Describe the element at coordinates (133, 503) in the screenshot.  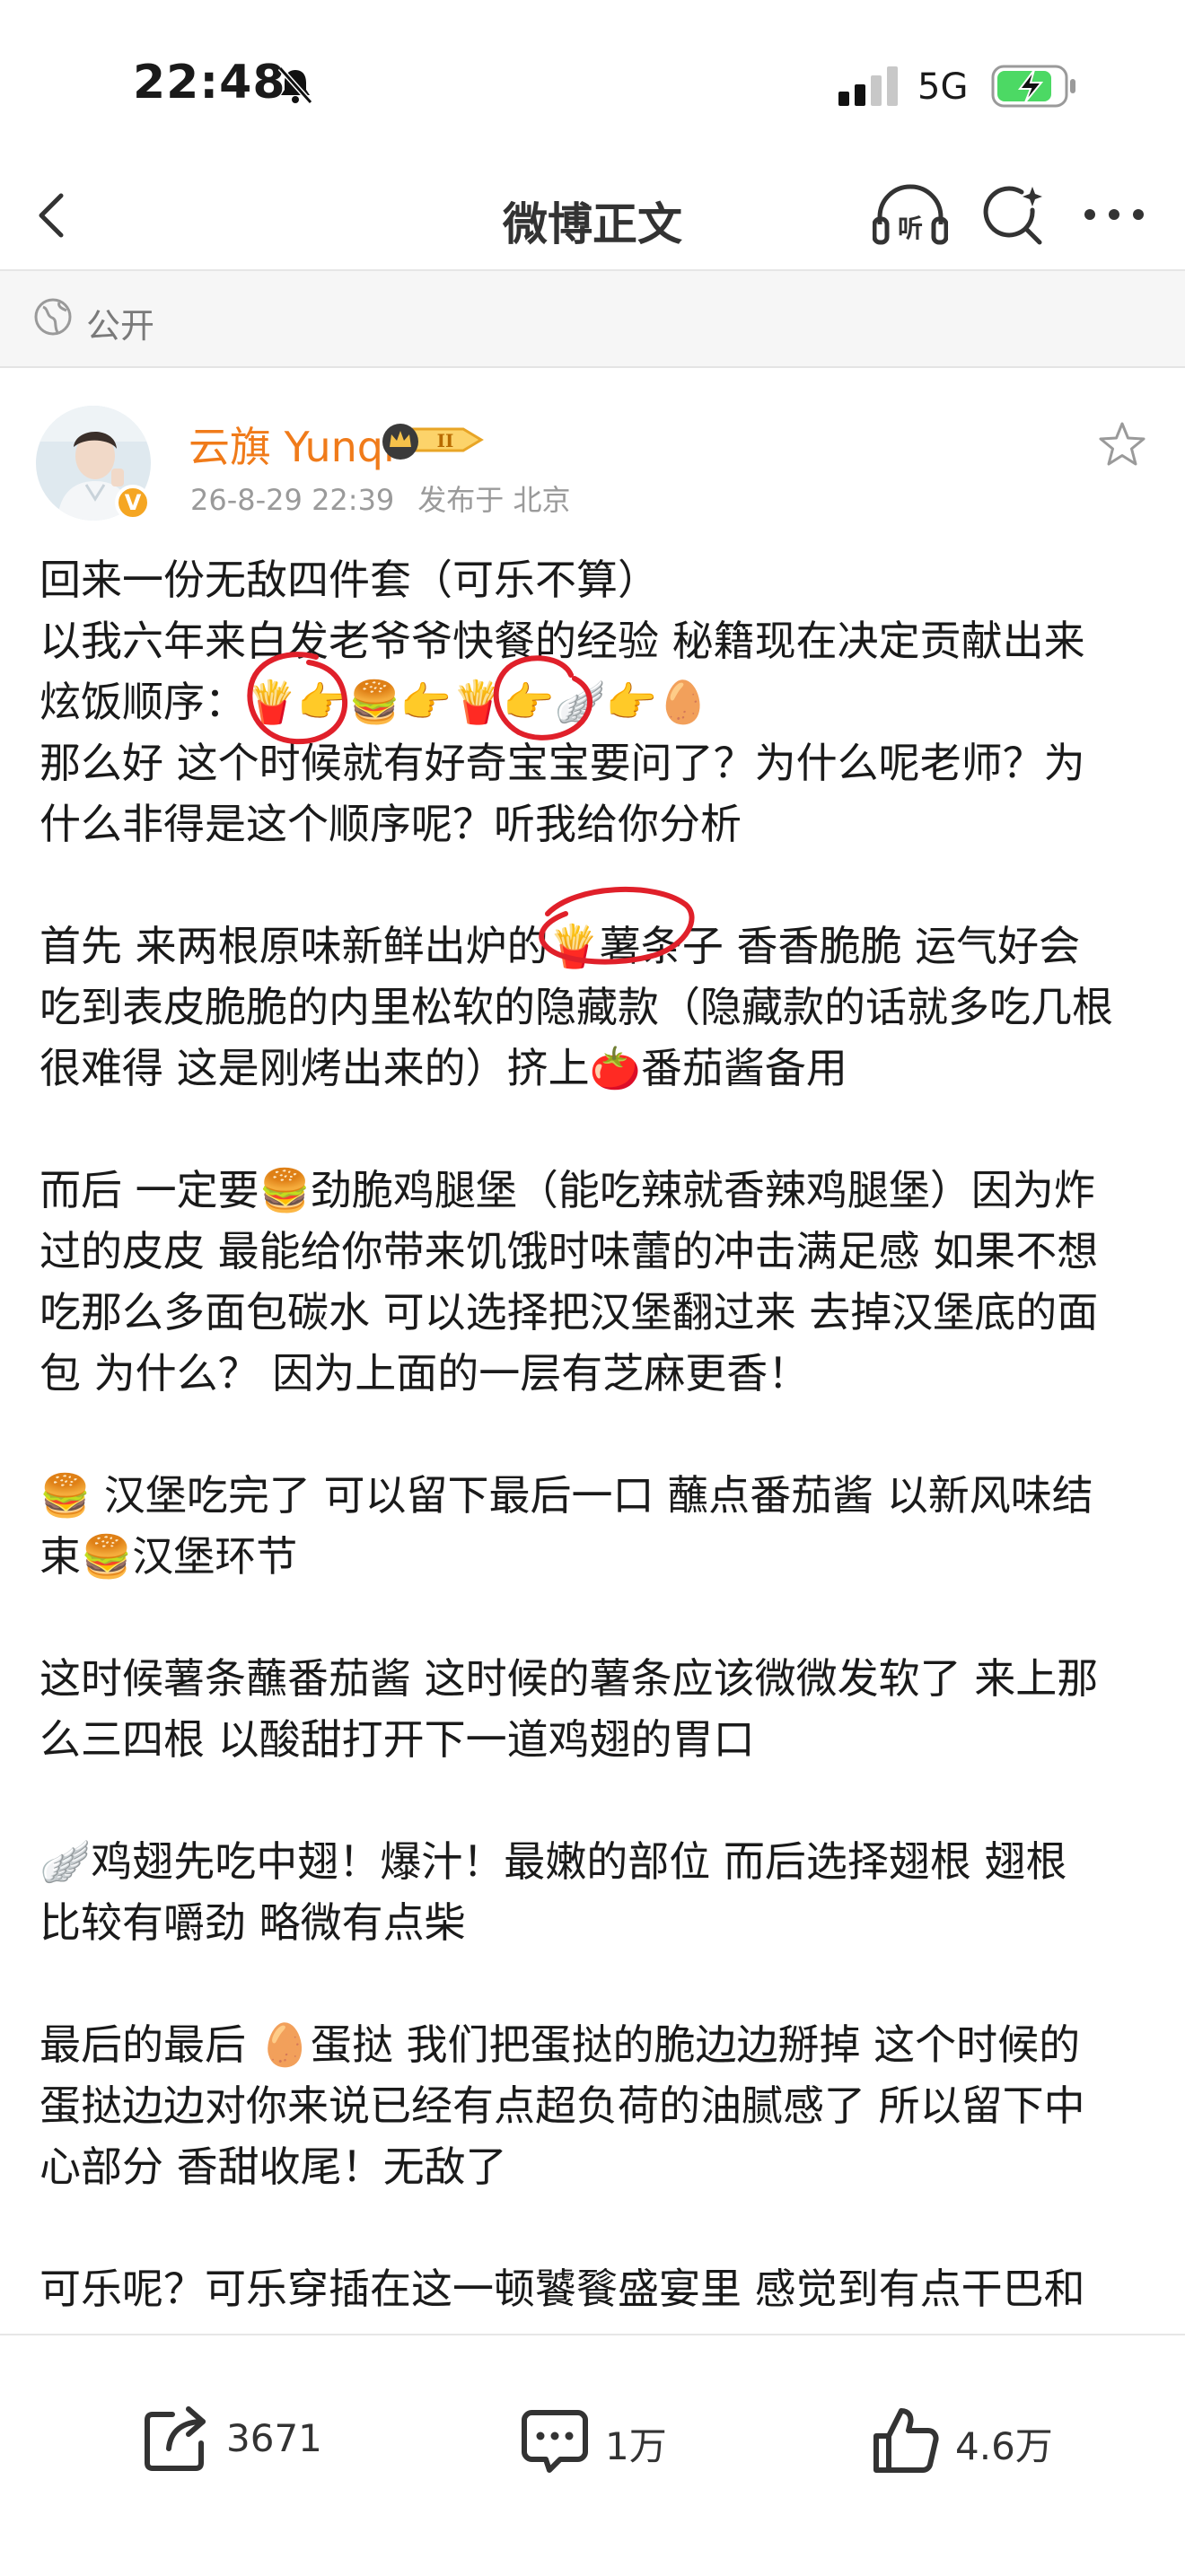
I see `verified-badge: V` at that location.